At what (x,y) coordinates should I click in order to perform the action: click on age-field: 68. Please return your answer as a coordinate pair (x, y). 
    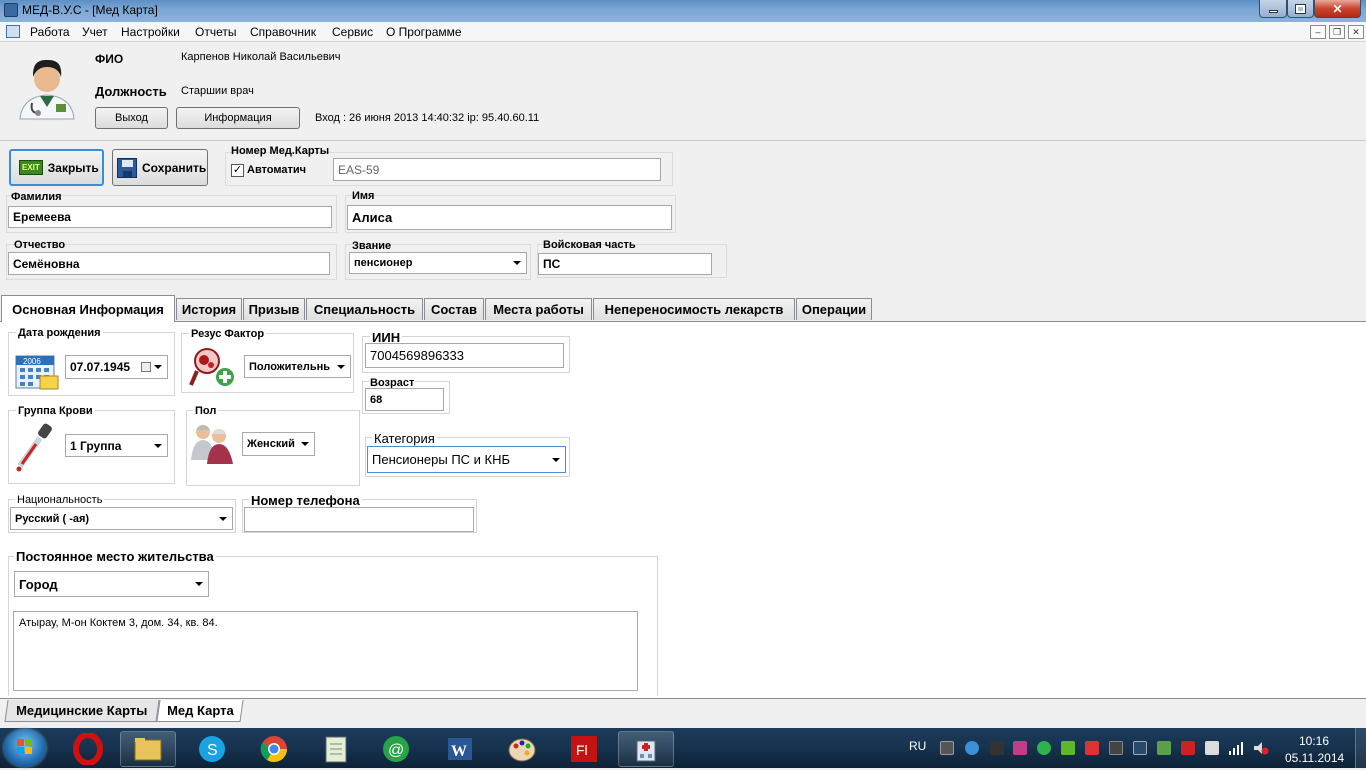
    Looking at the image, I should click on (404, 399).